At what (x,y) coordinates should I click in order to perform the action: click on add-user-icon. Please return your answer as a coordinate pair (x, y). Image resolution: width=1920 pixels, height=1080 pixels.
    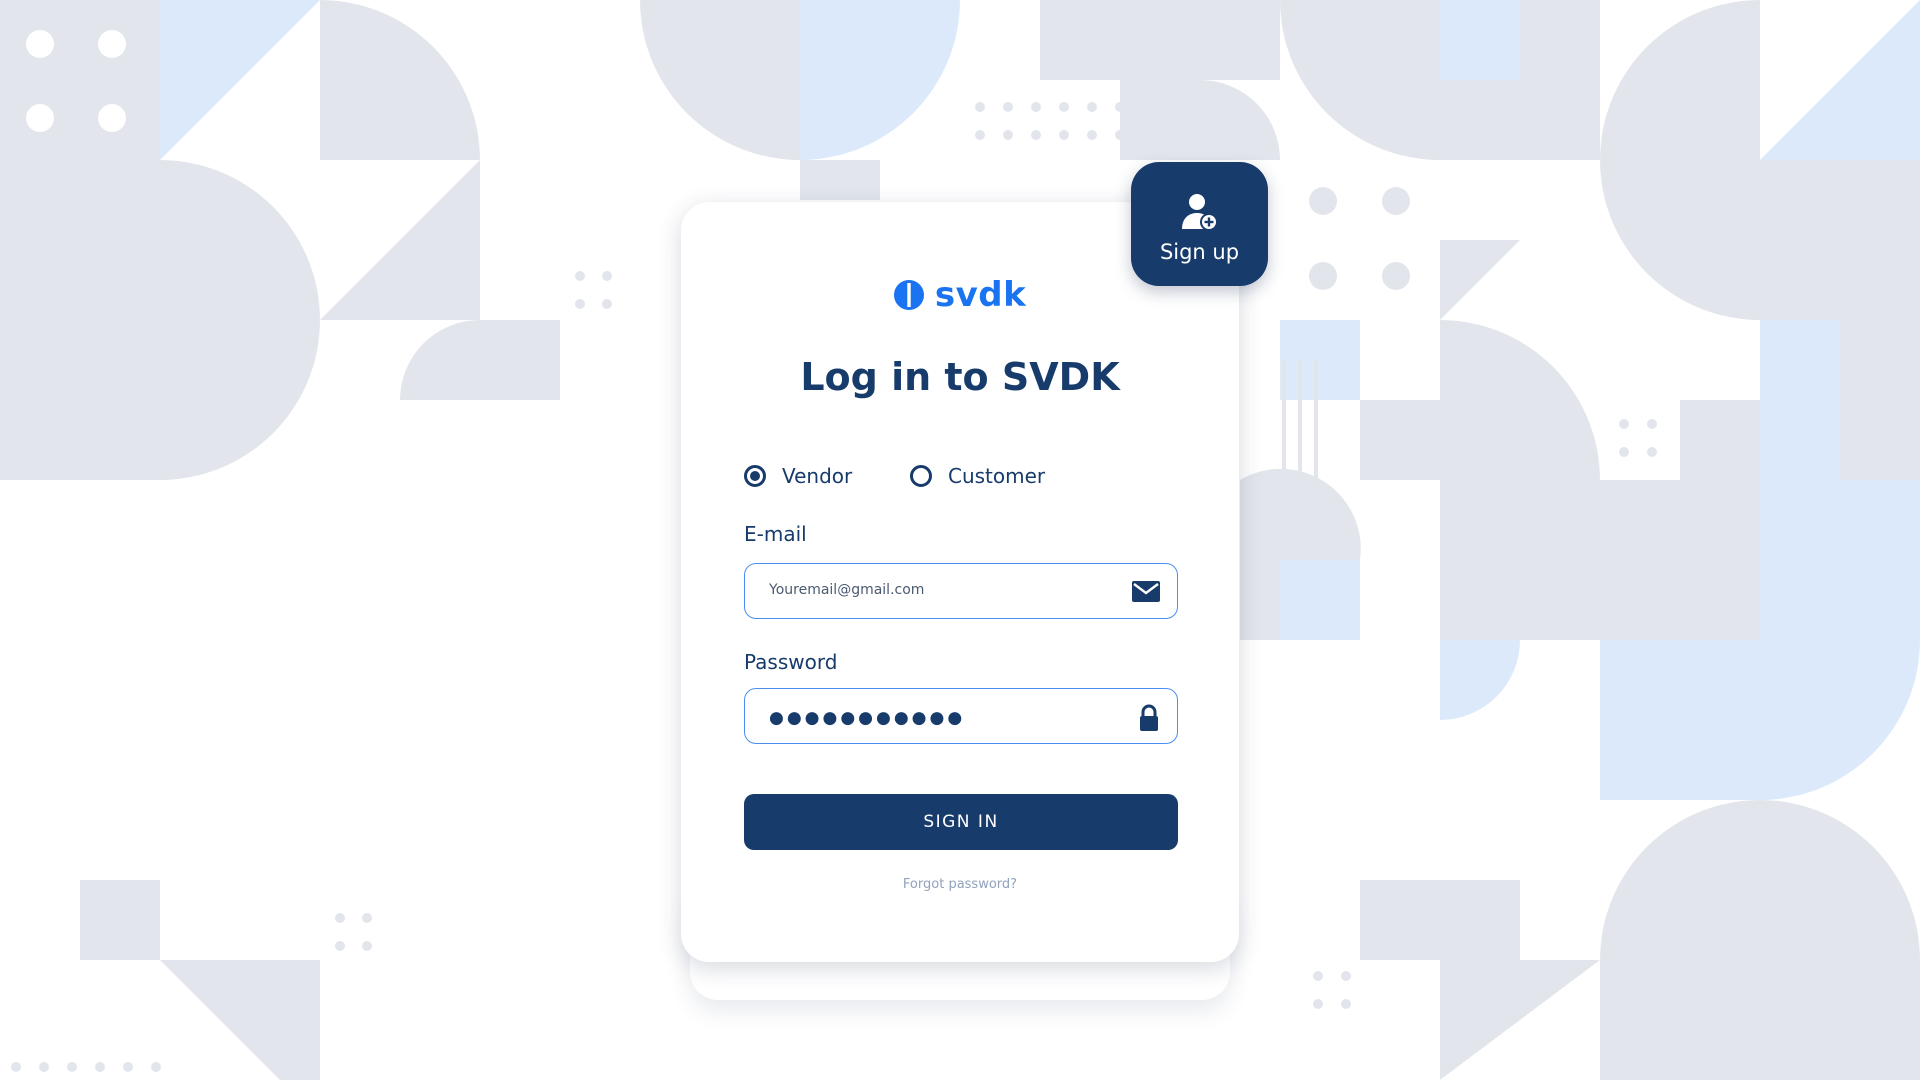
    Looking at the image, I should click on (1199, 214).